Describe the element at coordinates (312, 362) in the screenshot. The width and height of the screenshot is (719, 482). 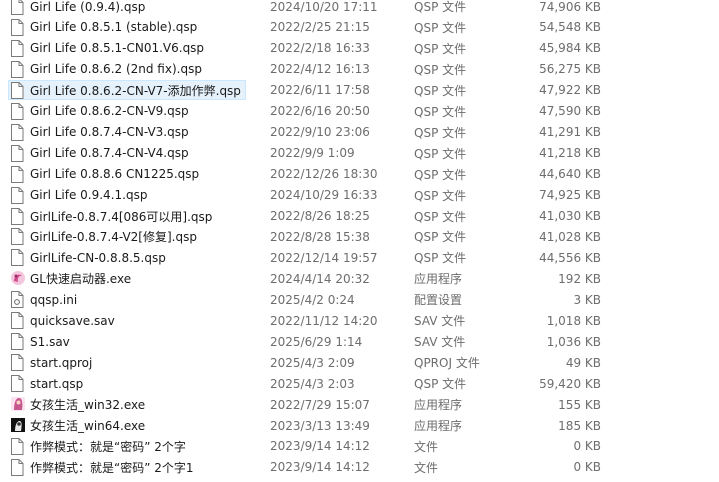
I see `file-modified-date: 2025/4/3 2:09` at that location.